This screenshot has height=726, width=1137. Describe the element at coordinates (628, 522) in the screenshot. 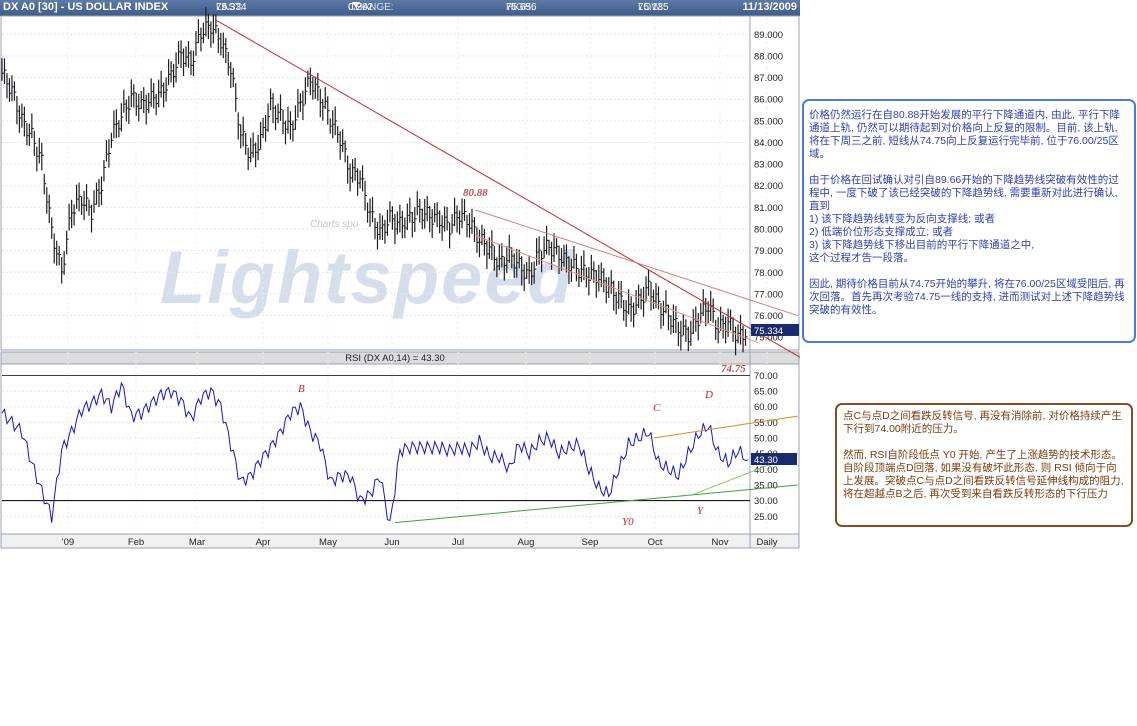

I see `rsi-point-label-y0: Y0` at that location.